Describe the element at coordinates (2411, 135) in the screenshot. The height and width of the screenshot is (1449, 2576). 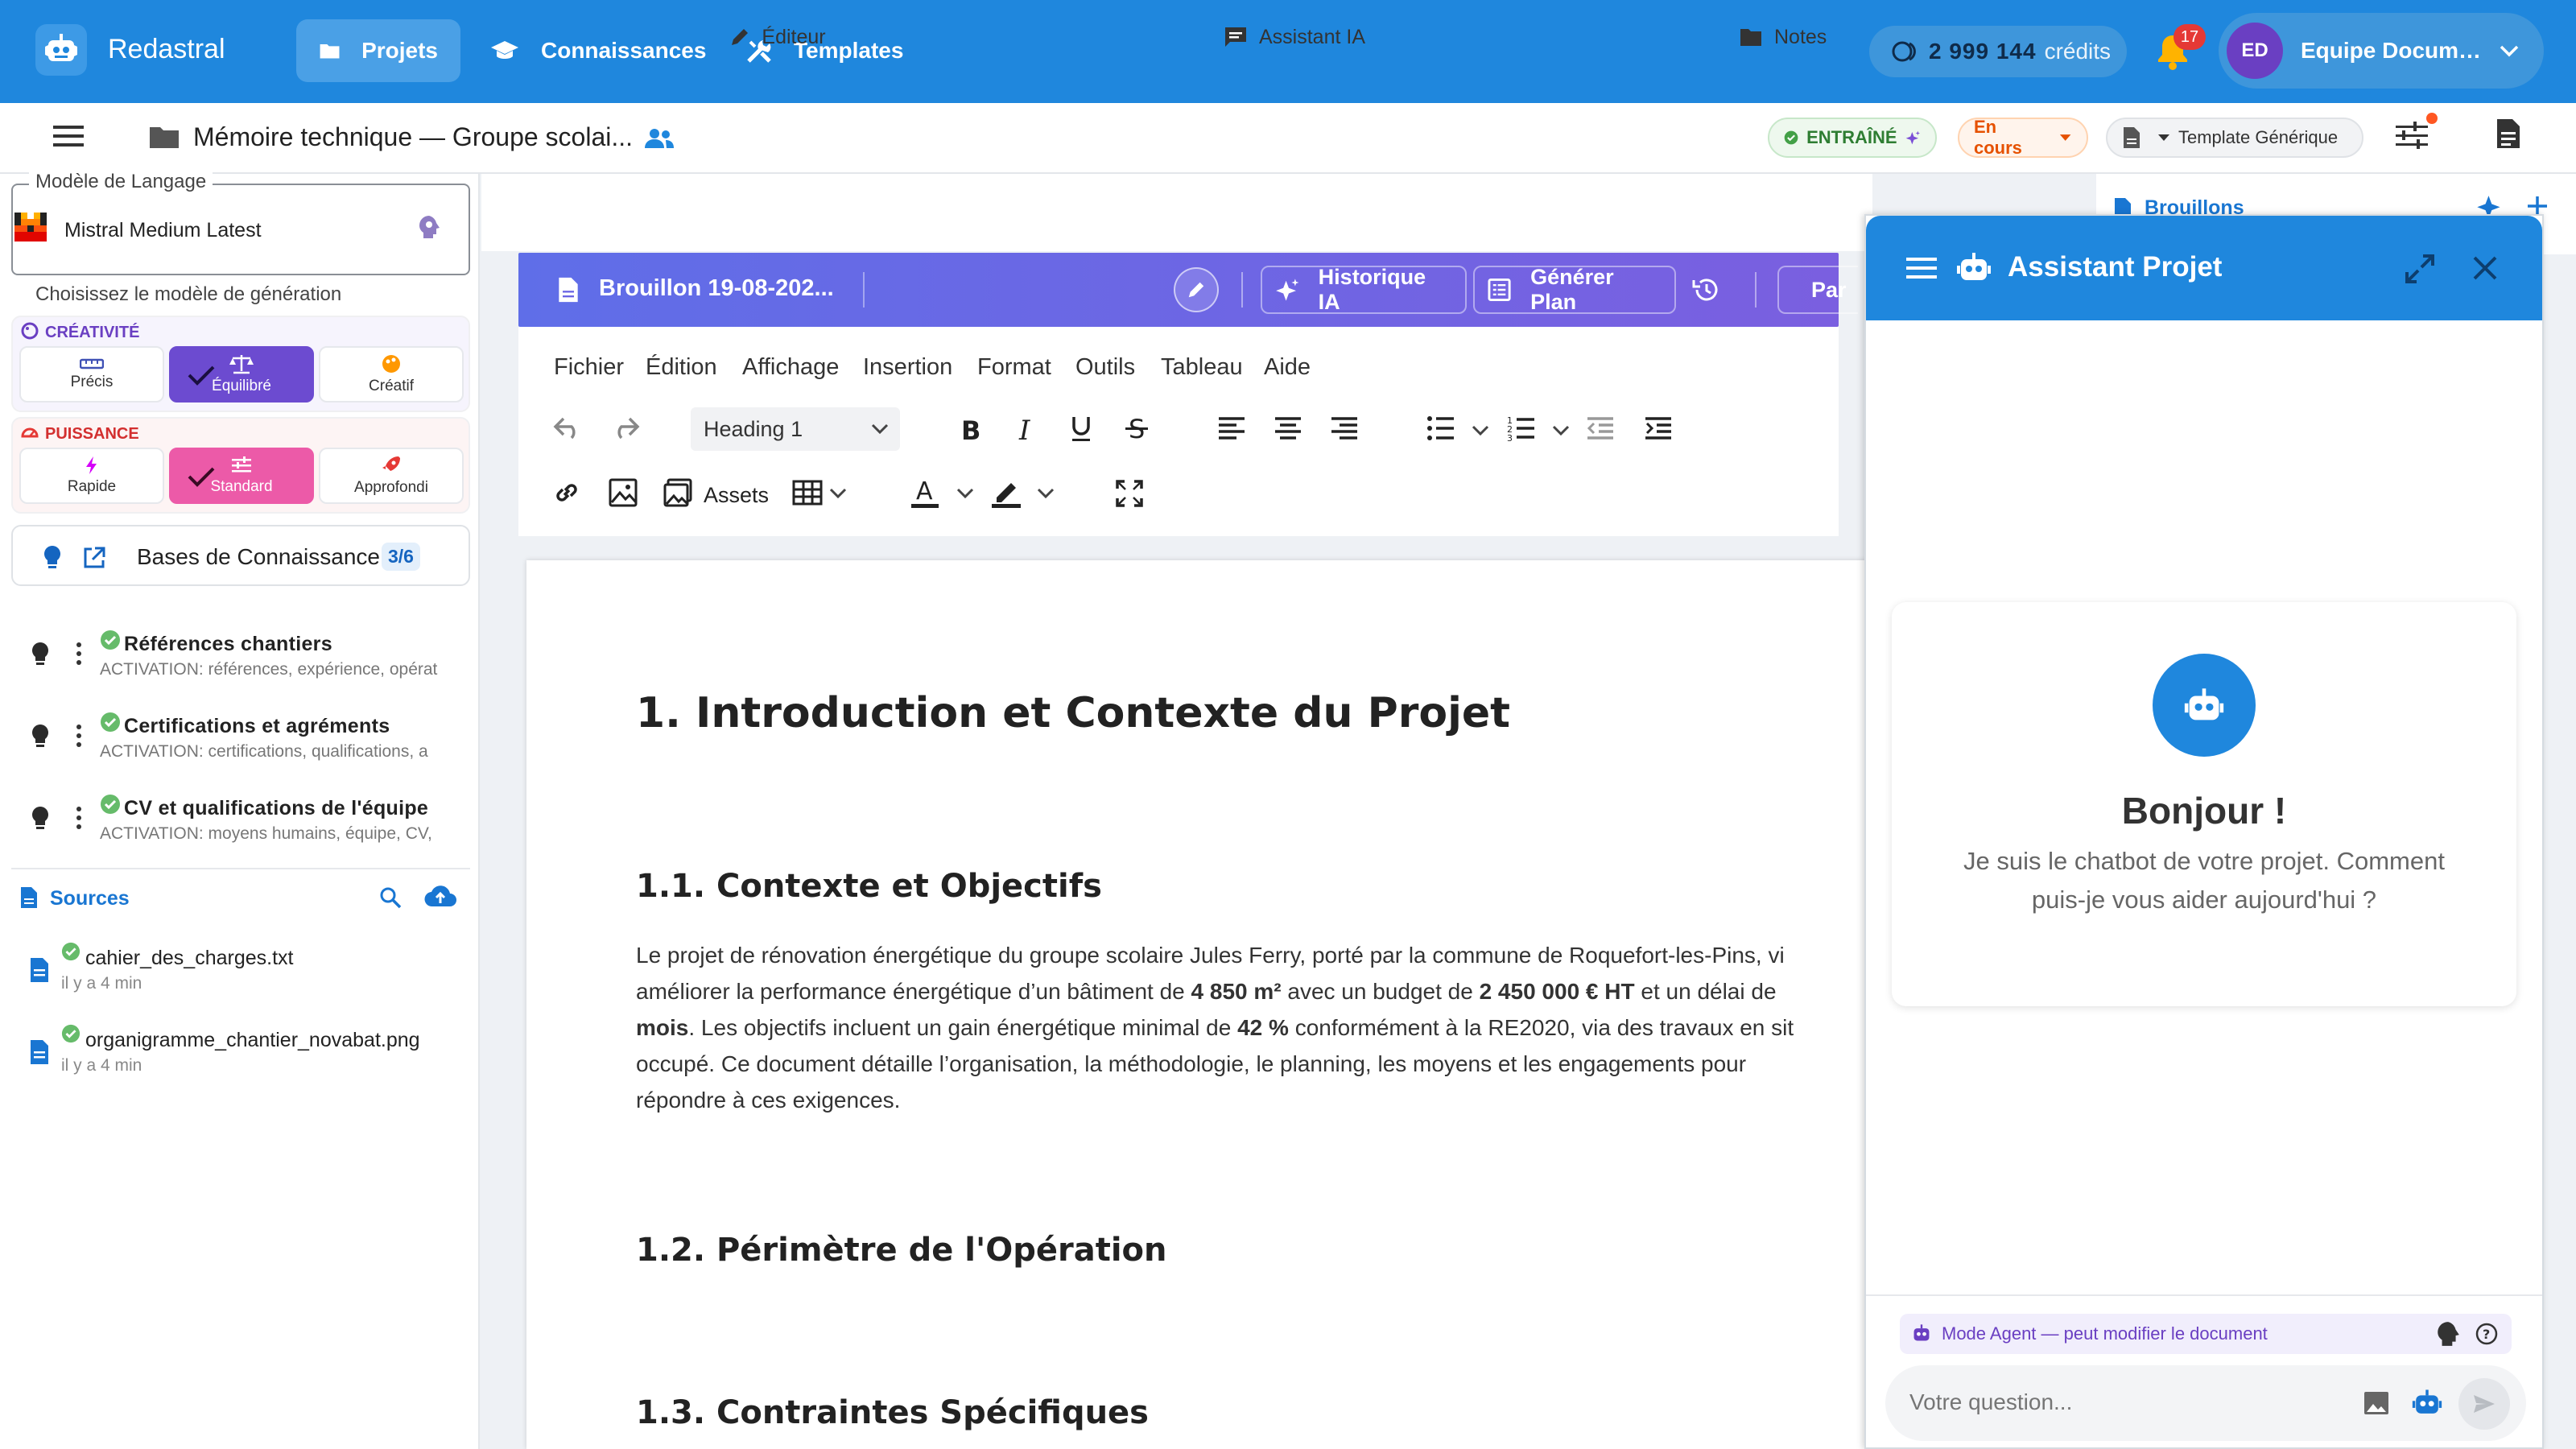
I see `settings-sliders-button` at that location.